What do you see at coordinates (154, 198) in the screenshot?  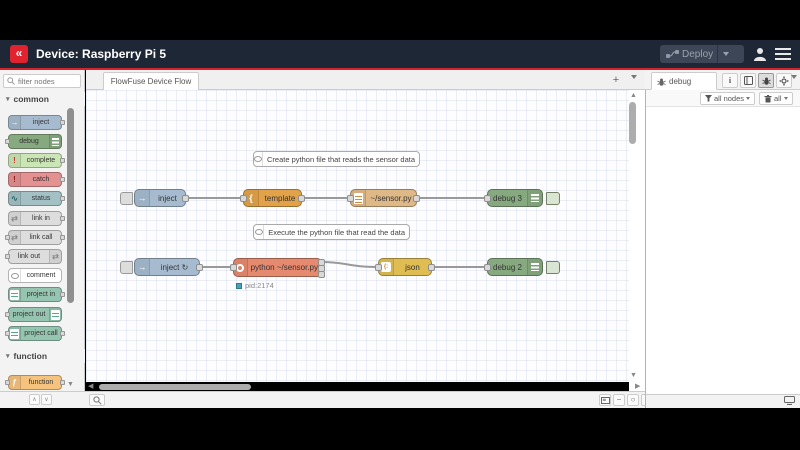 I see `flow-node-inject: → inject` at bounding box center [154, 198].